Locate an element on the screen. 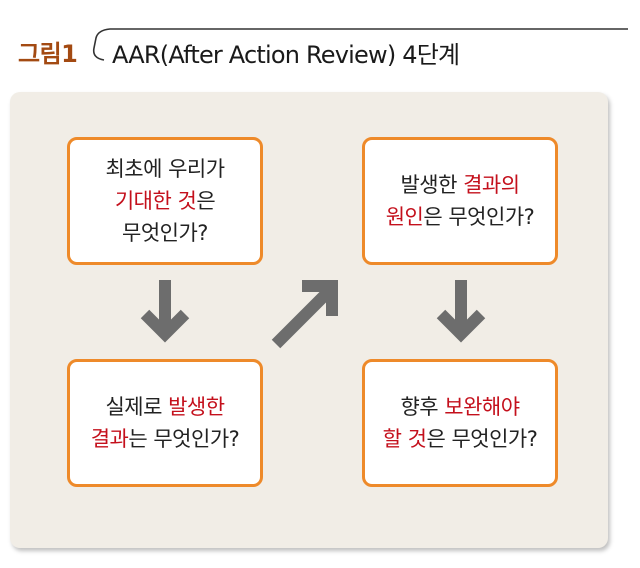 This screenshot has width=640, height=568. step-box-improve: 향후 보완해야 할 것은 무엇인가? is located at coordinates (460, 423).